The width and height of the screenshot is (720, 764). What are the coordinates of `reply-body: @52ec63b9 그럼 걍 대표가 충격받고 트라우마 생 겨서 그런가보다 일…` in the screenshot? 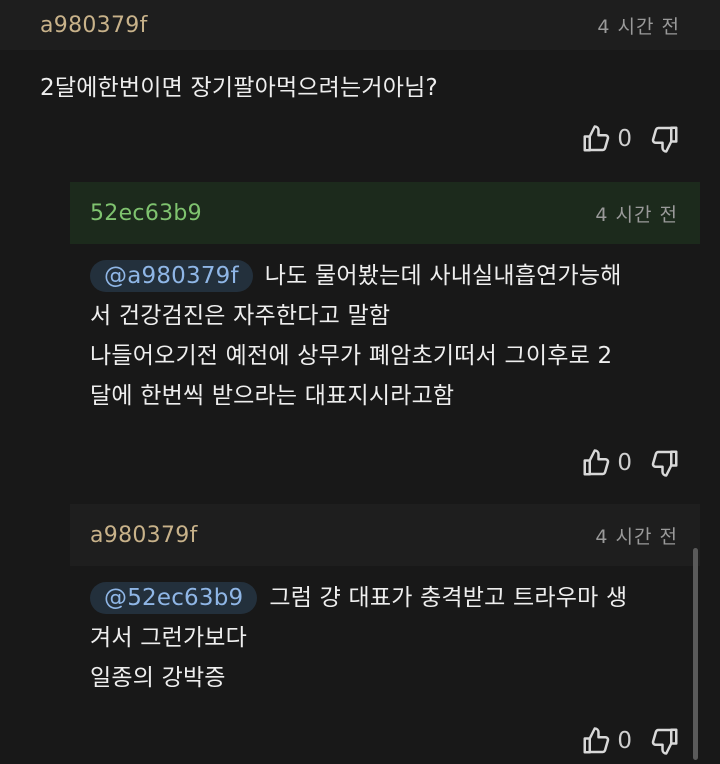 It's located at (395, 638).